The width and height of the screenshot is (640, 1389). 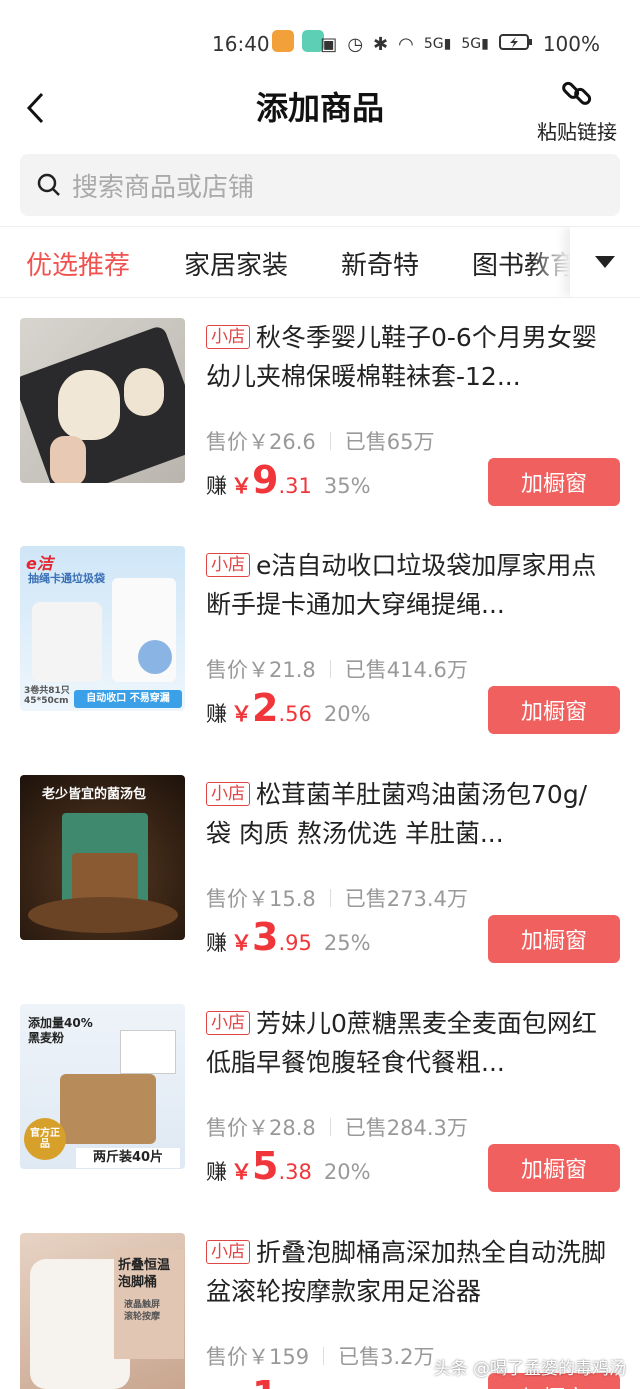 I want to click on sold-count: 已售65万, so click(x=389, y=442).